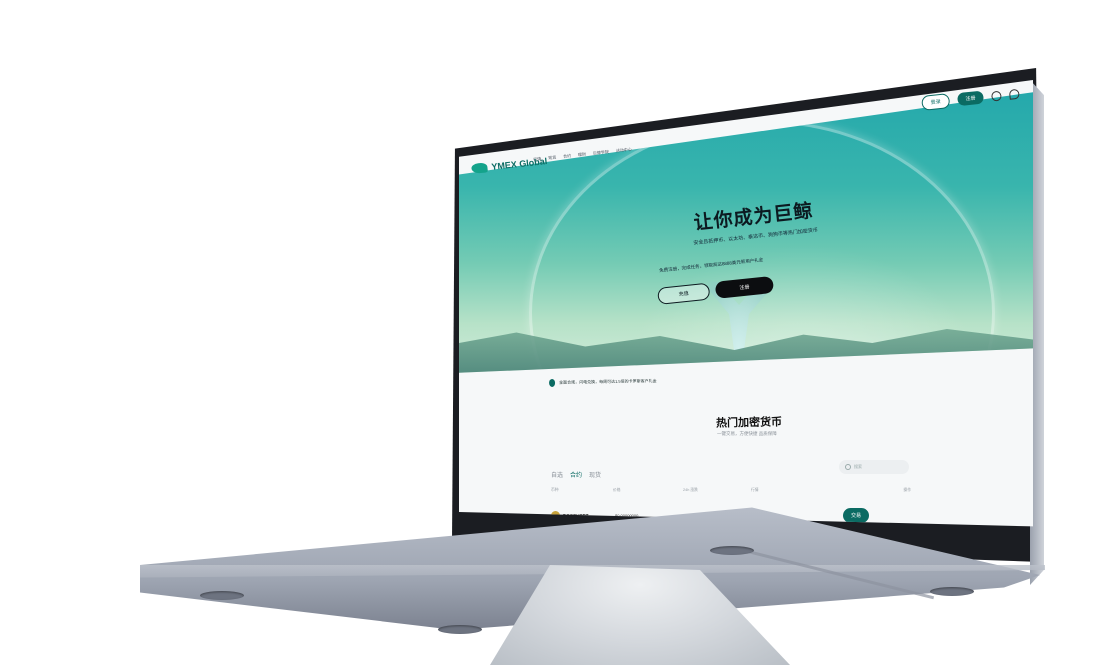  Describe the element at coordinates (1014, 94) in the screenshot. I see `theme-toggle-icon` at that location.